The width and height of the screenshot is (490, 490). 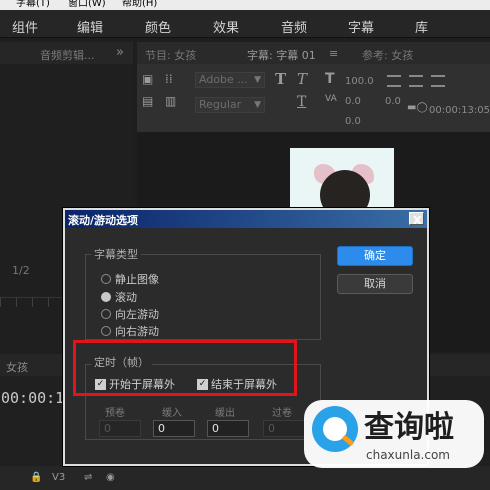 I want to click on zoom-fraction: 1/2, so click(x=21, y=270).